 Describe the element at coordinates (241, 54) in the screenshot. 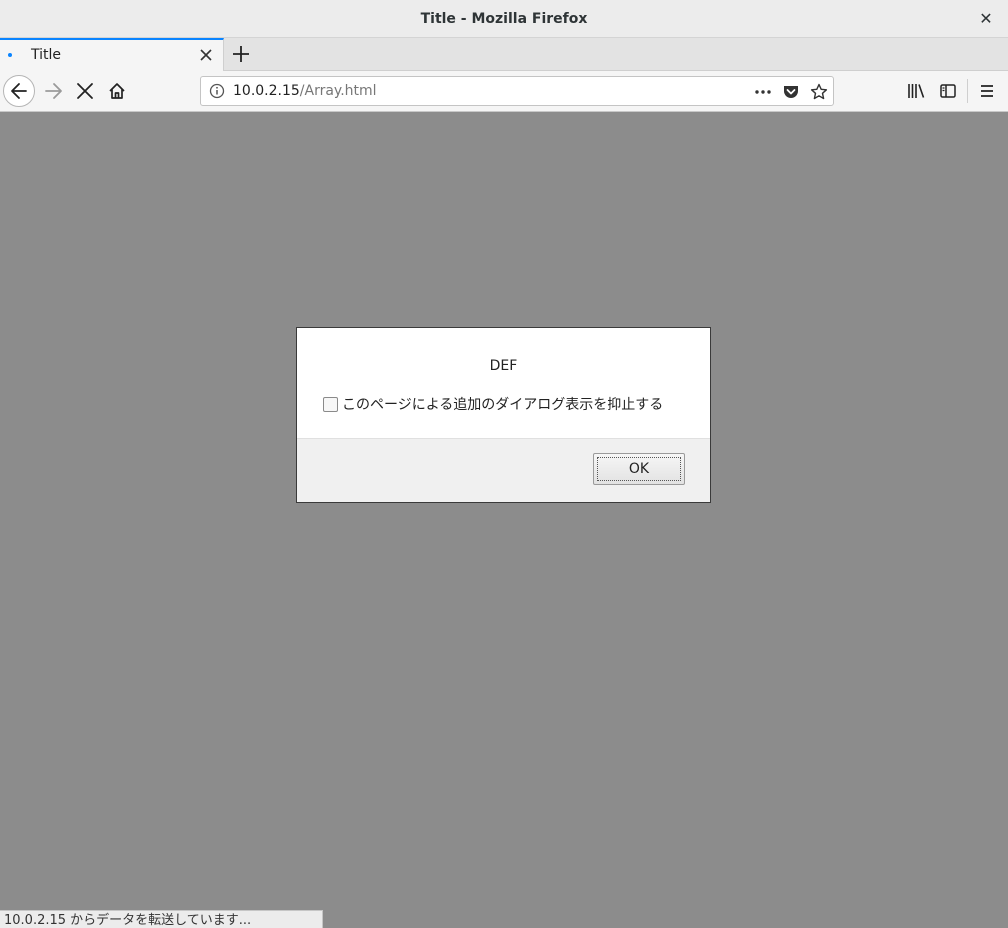

I see `new-tab-icon` at that location.